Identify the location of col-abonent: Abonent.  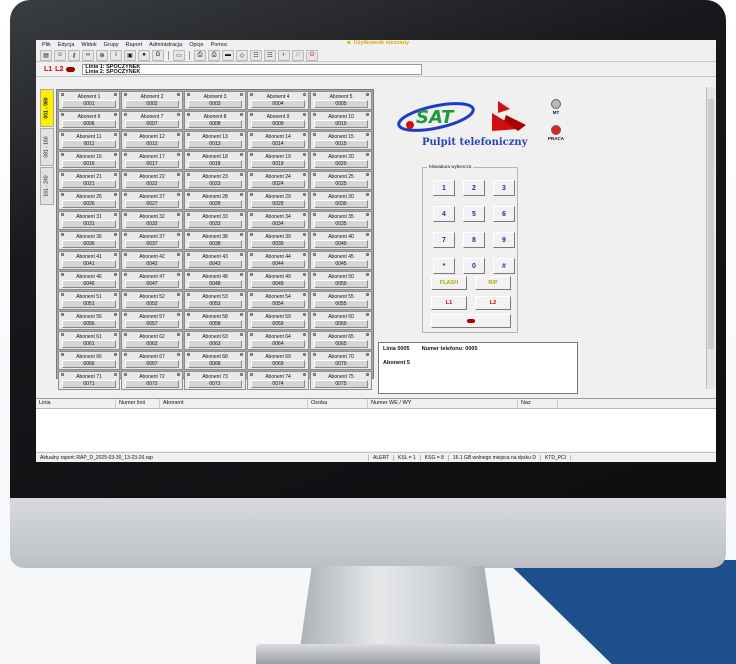
(234, 403).